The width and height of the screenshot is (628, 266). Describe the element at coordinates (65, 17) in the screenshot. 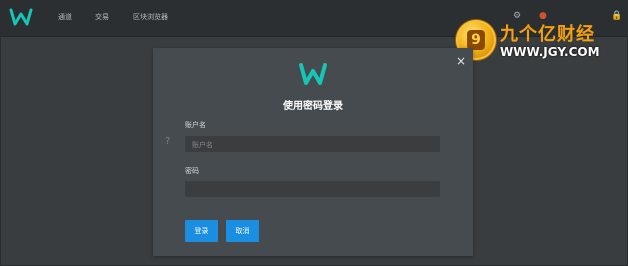

I see `nav-item-label: 通道` at that location.